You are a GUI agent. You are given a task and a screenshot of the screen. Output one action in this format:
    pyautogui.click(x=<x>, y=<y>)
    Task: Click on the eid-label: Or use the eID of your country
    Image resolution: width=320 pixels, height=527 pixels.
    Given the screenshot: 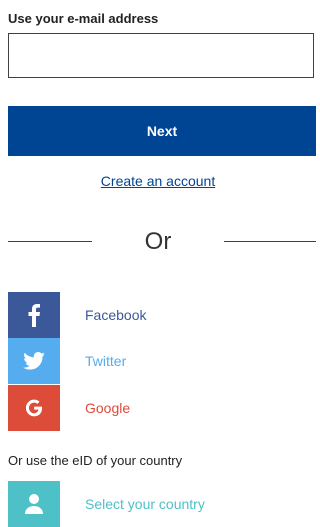 What is the action you would take?
    pyautogui.click(x=95, y=460)
    